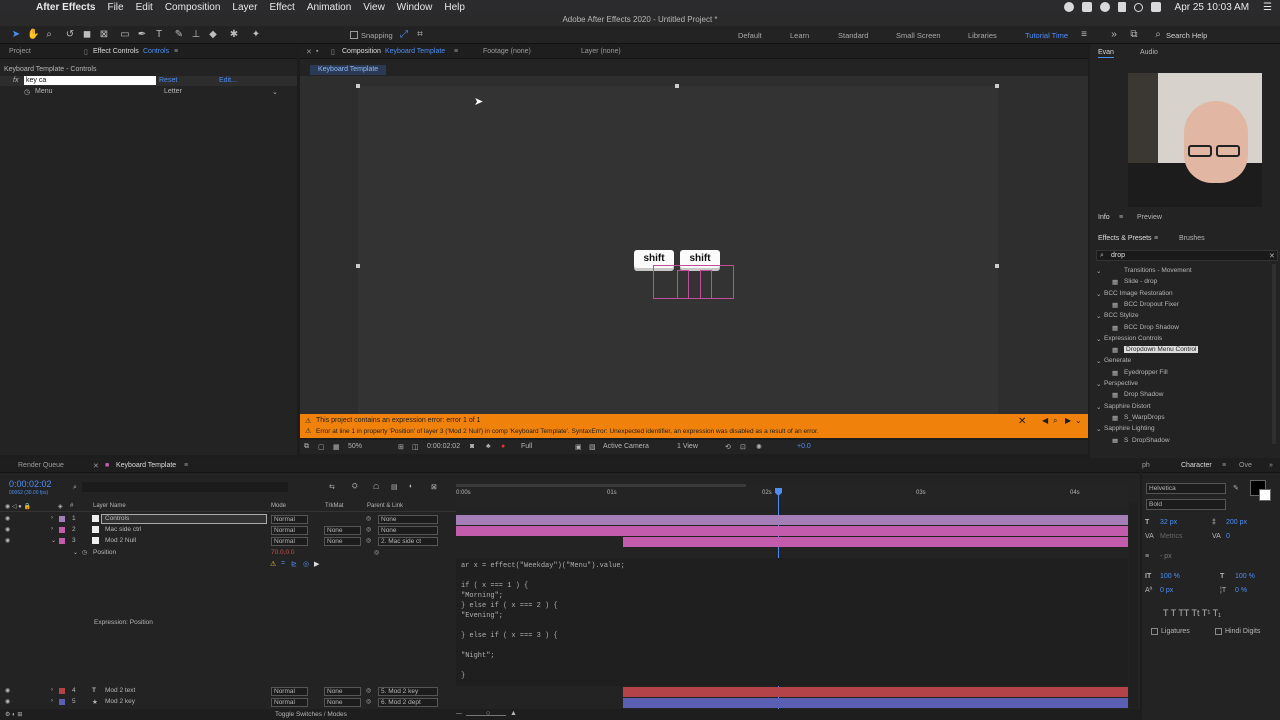 Image resolution: width=1280 pixels, height=720 pixels. Describe the element at coordinates (750, 35) in the screenshot. I see `workspace-default: Default` at that location.